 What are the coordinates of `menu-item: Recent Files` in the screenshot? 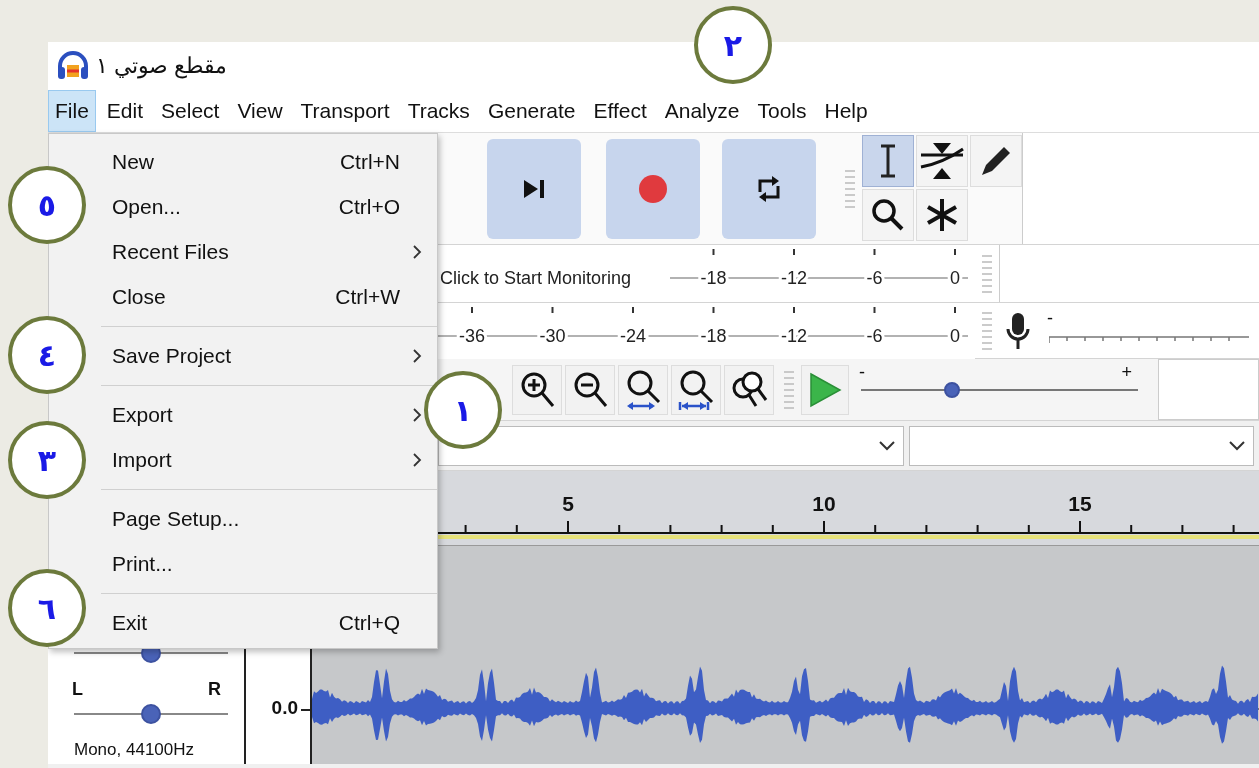 It's located at (255, 251).